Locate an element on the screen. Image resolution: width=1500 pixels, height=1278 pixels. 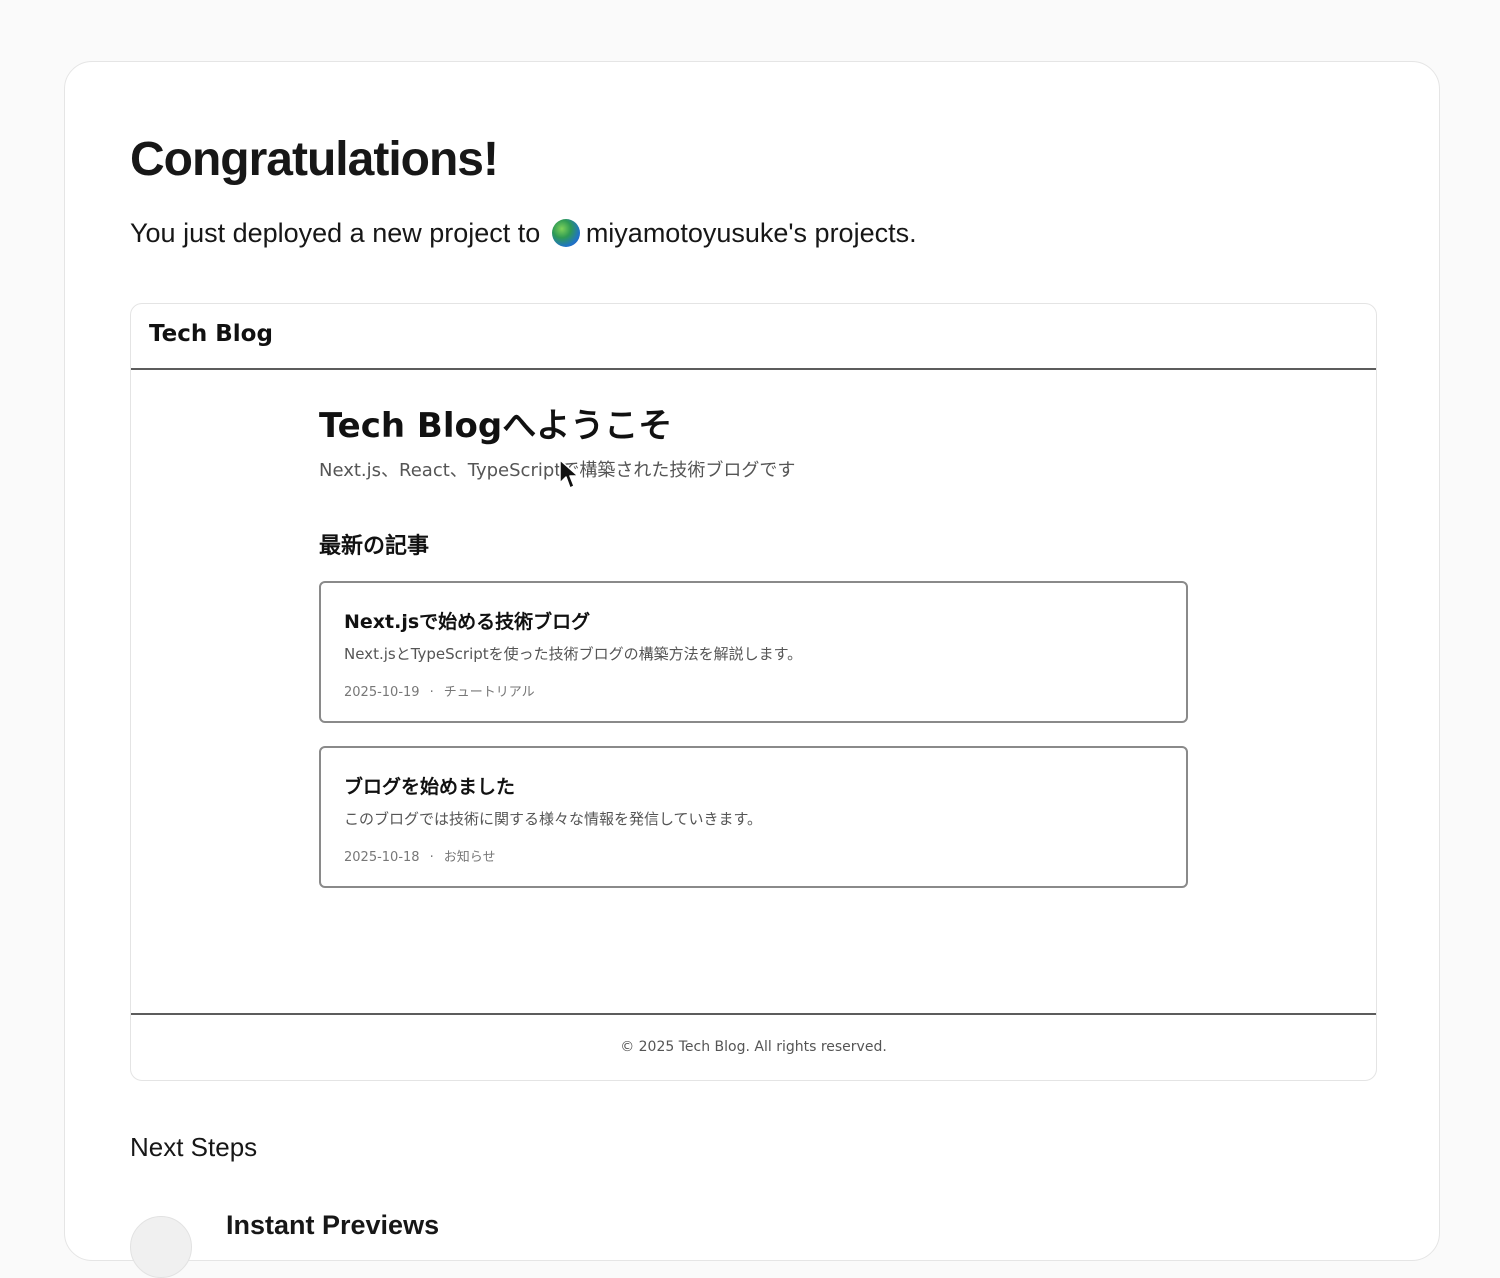
next-step-item: Instant Previews is located at coordinates (430, 1244).